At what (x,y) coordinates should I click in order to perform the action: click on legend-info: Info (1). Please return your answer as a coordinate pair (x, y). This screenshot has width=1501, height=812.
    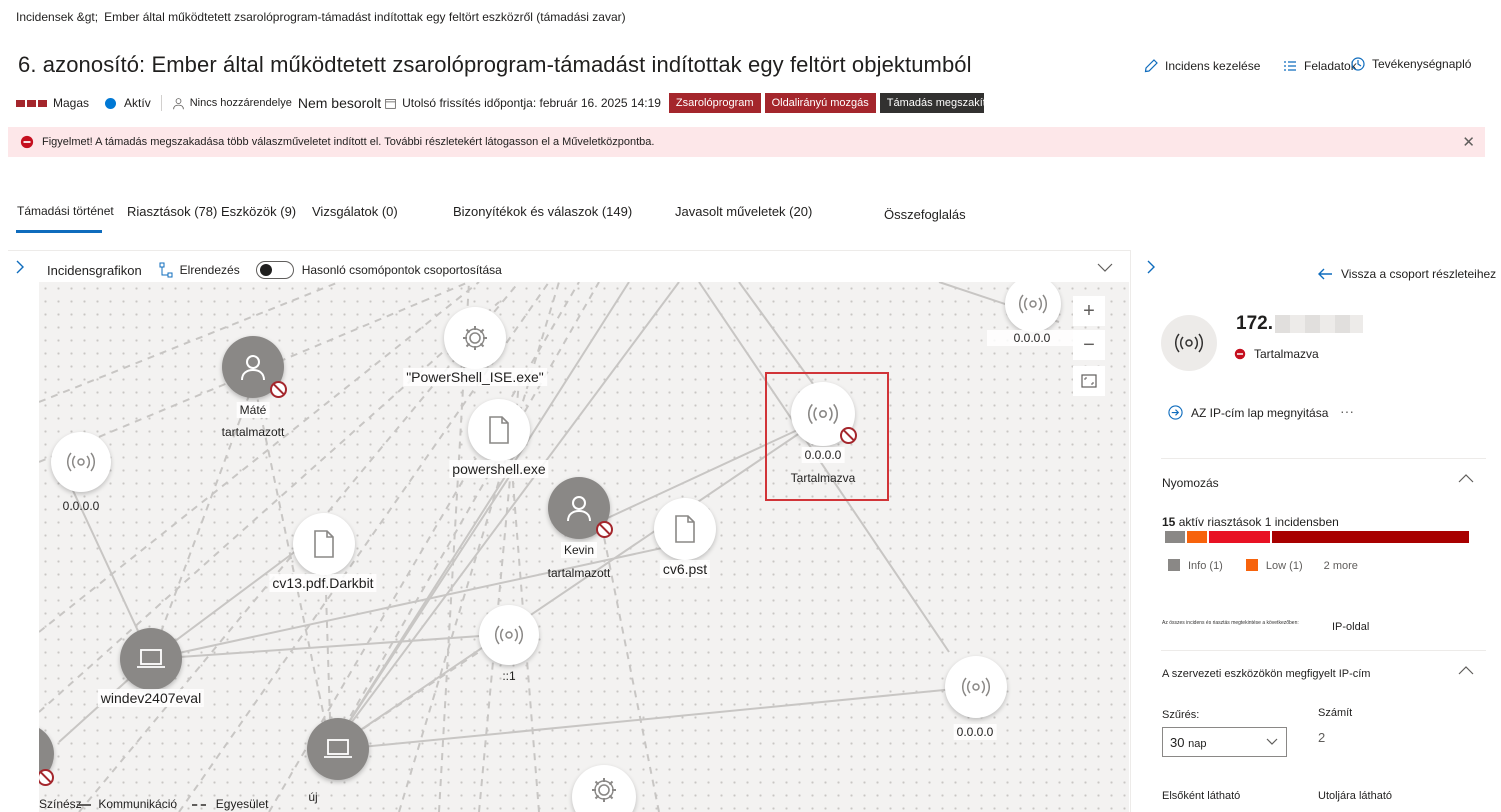
    Looking at the image, I should click on (1205, 566).